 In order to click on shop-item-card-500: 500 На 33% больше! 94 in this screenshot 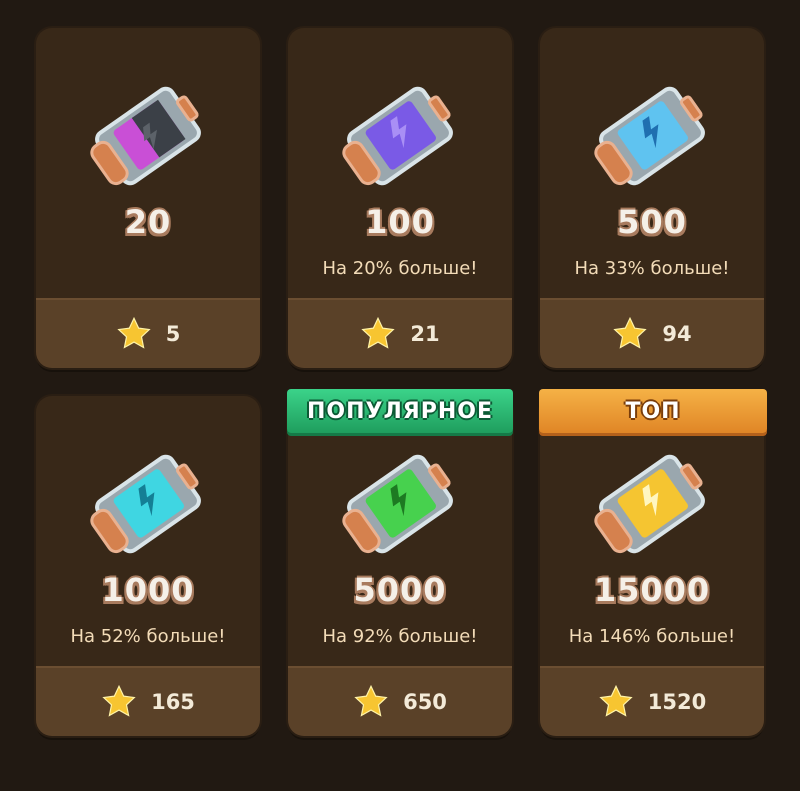, I will do `click(652, 198)`.